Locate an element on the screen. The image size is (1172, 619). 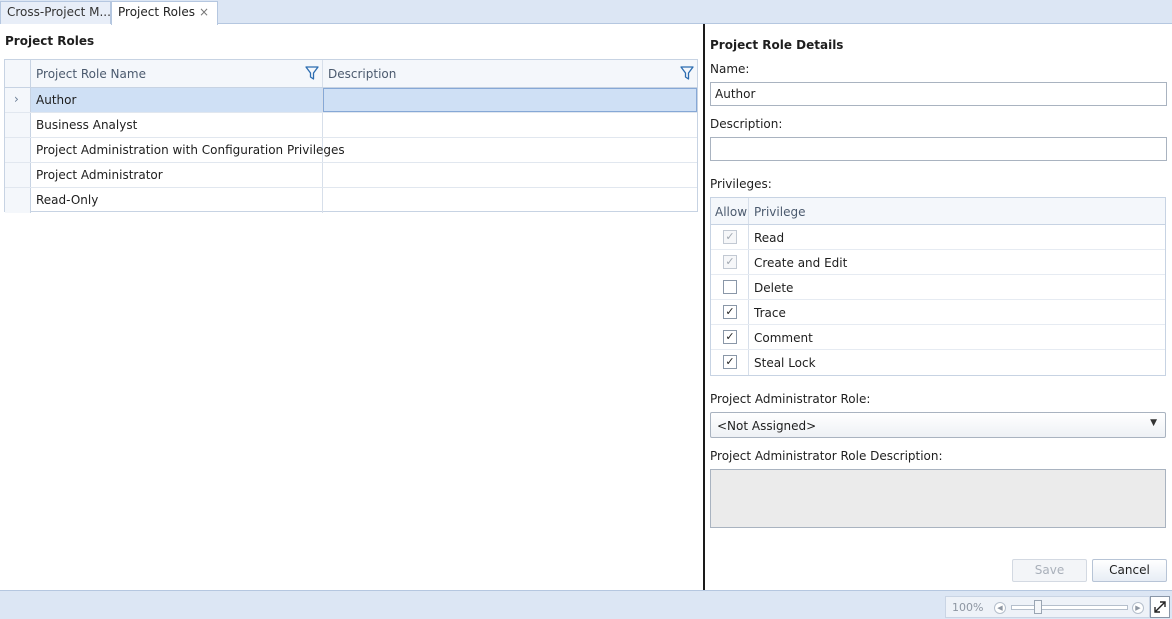
privilege-row: ✓ Create and Edit is located at coordinates (938, 262).